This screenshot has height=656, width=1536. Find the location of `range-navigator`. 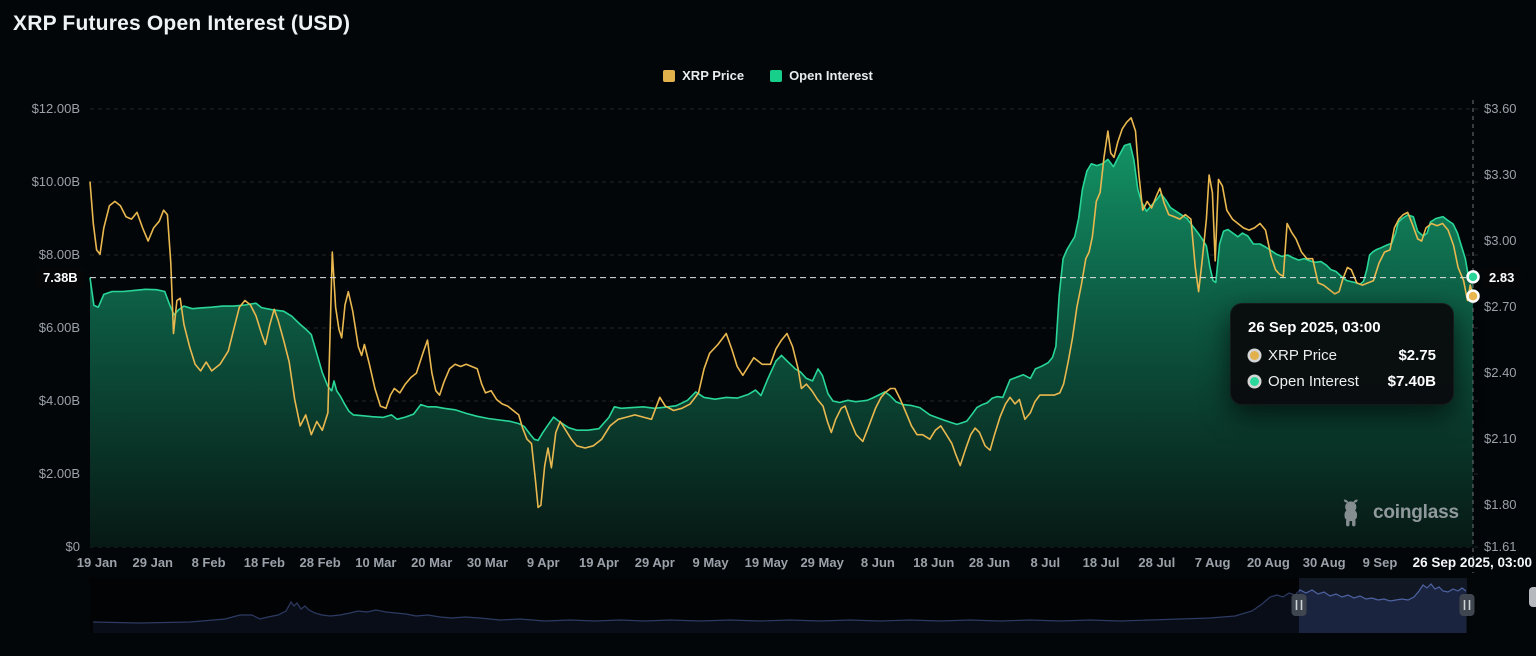

range-navigator is located at coordinates (813, 605).